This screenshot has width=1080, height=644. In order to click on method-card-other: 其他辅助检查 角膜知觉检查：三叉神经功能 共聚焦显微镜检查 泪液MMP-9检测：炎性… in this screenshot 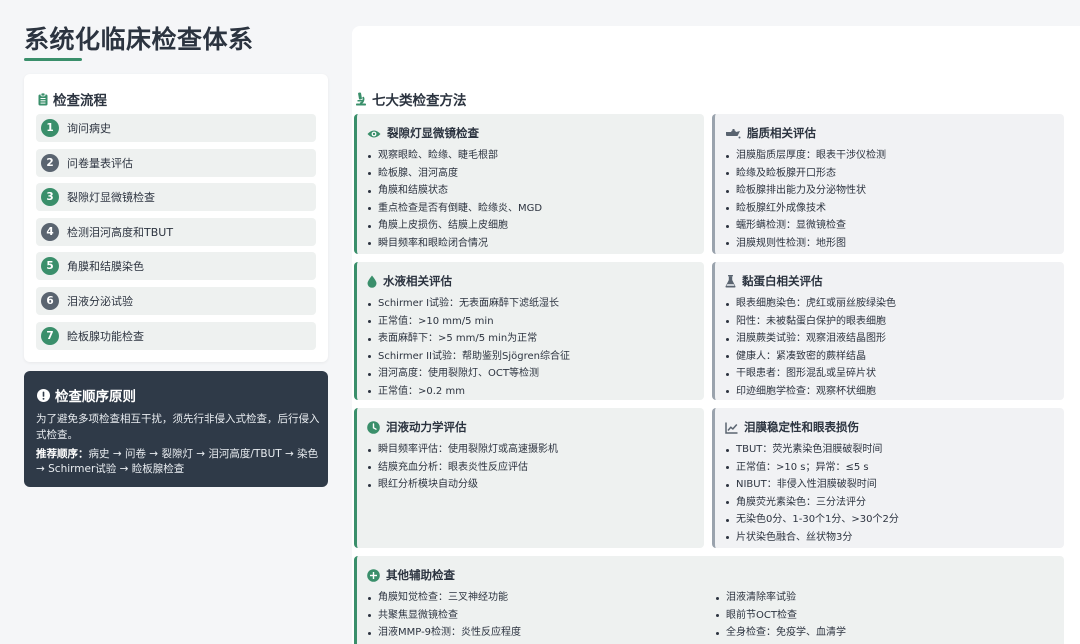, I will do `click(709, 600)`.